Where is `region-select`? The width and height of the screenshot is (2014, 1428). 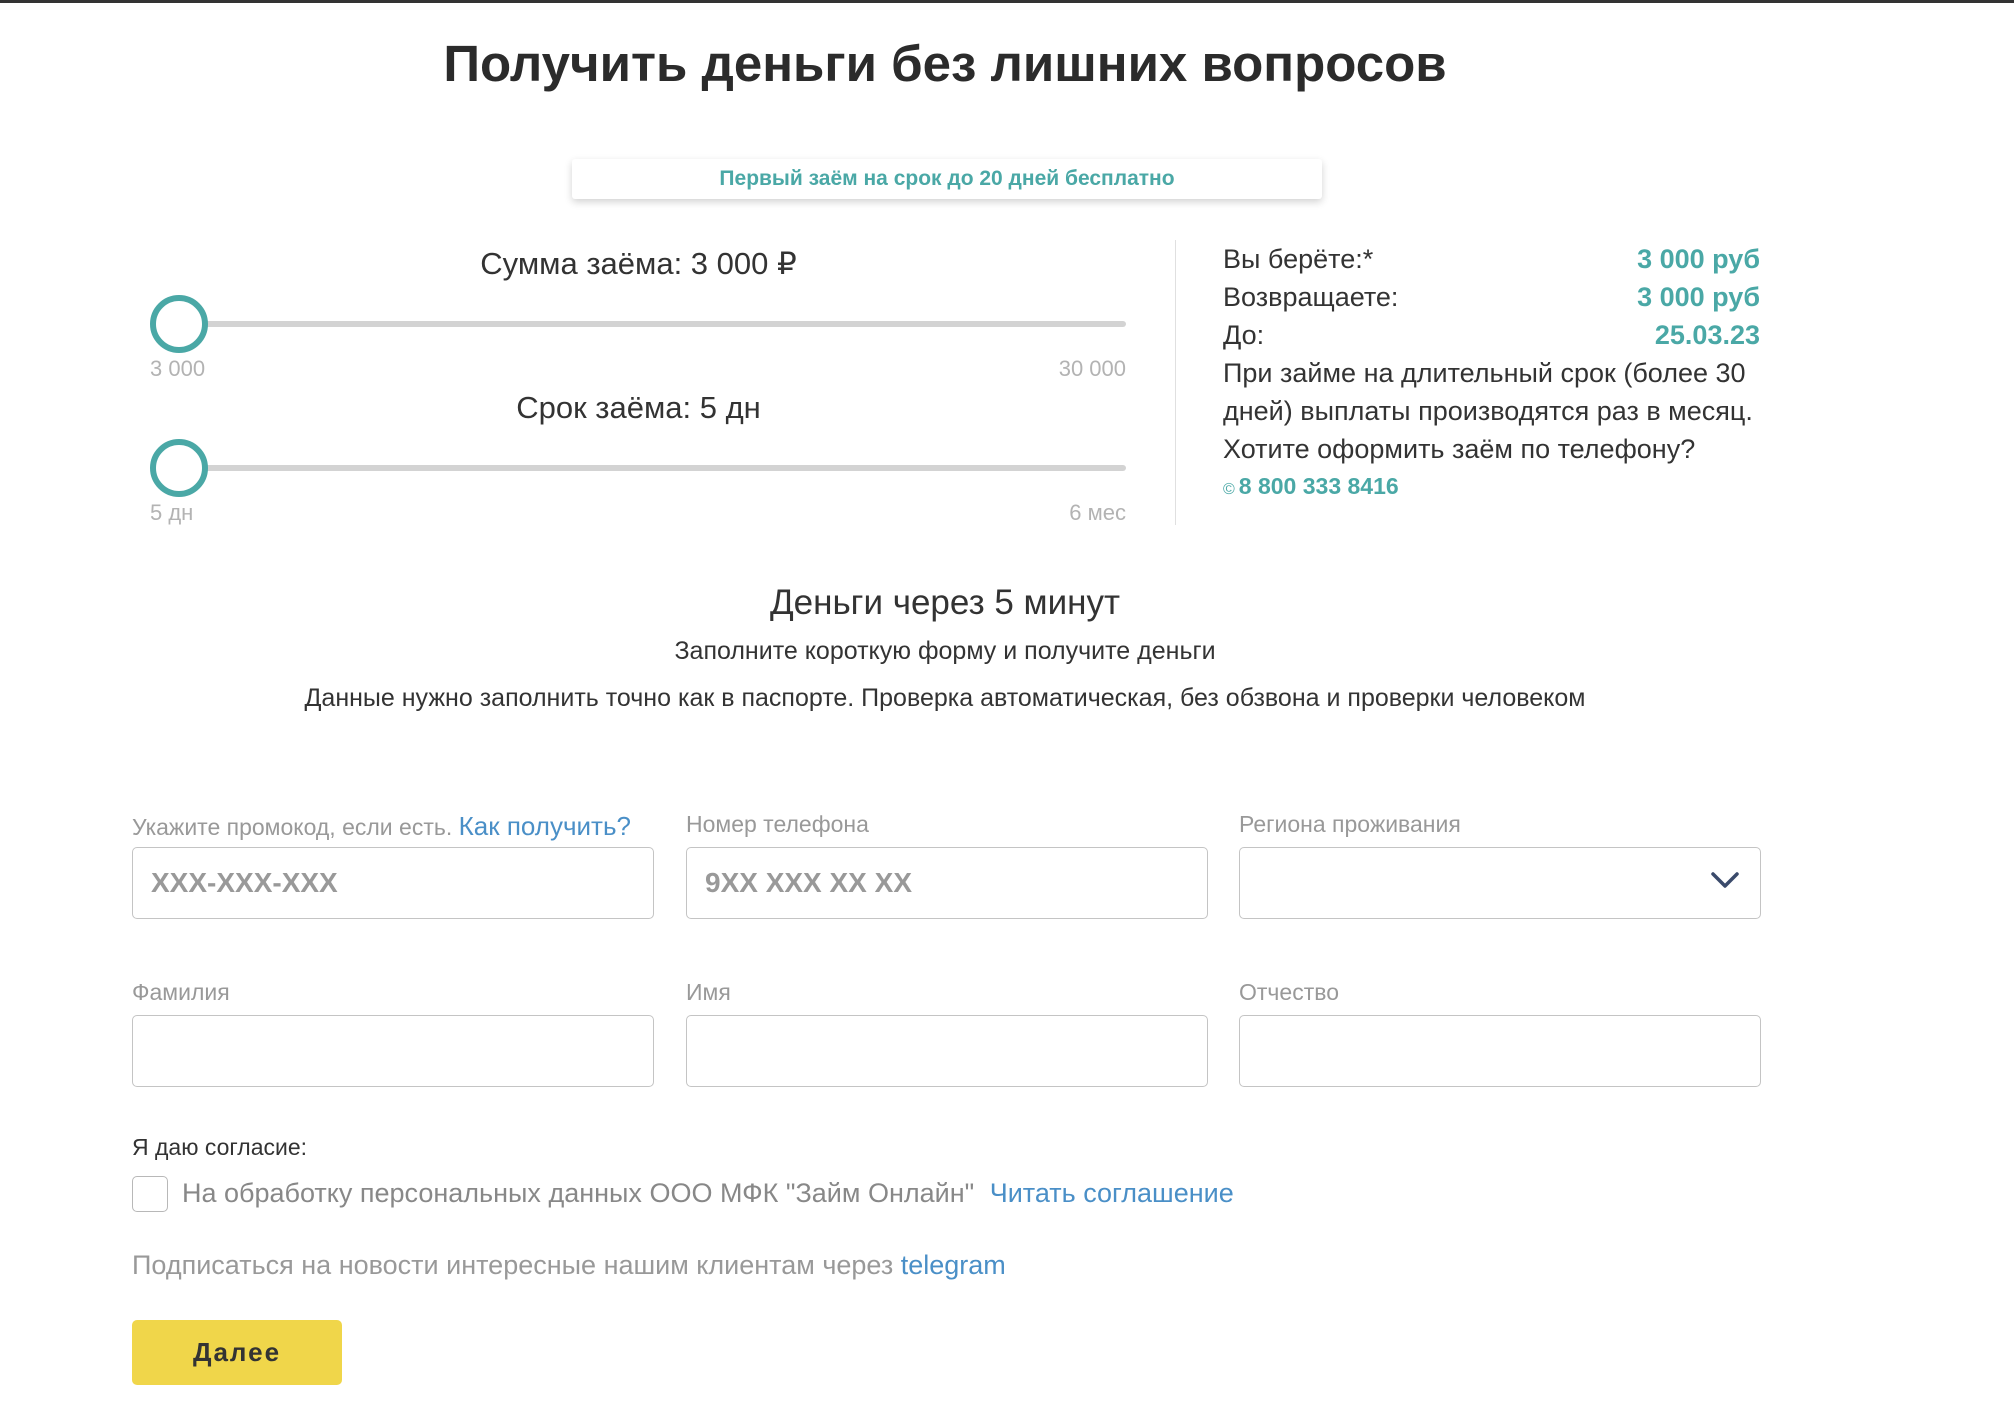
region-select is located at coordinates (1500, 883).